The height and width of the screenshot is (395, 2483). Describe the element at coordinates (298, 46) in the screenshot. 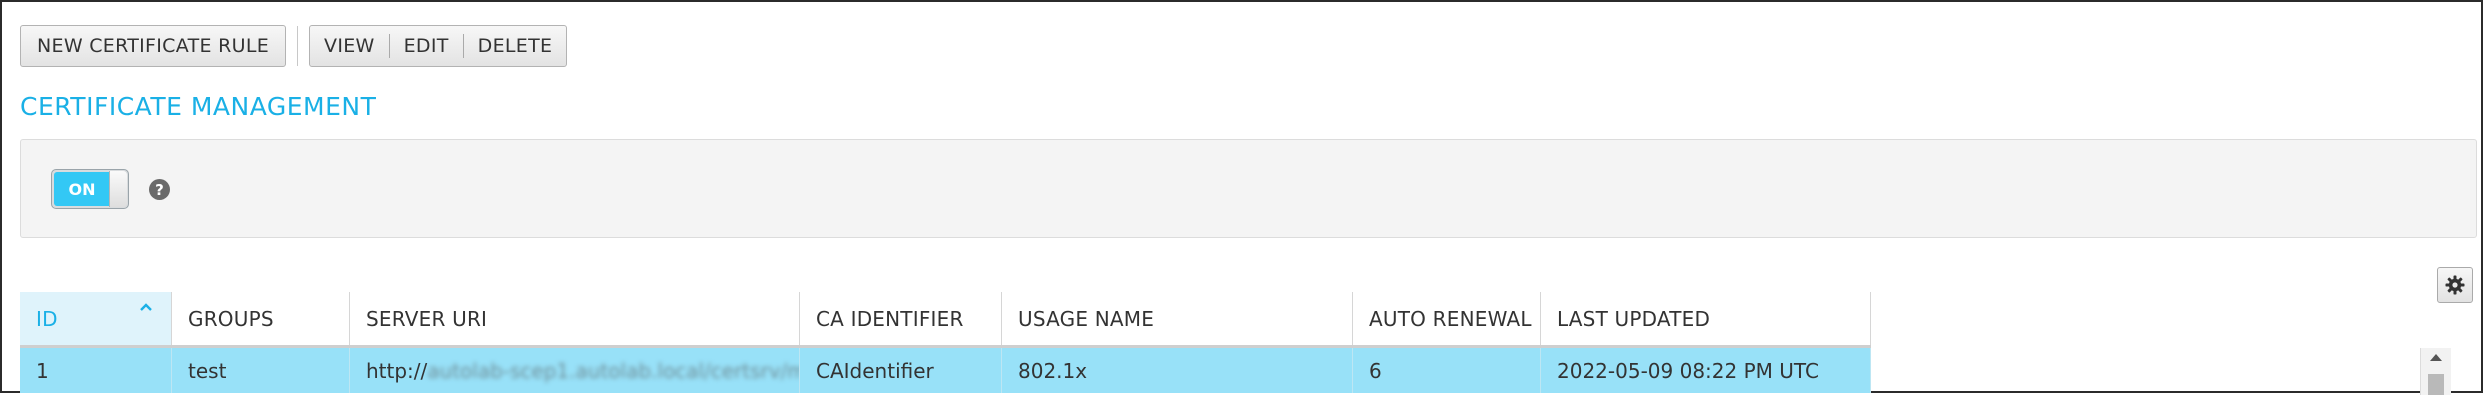

I see `toolbar-divider` at that location.